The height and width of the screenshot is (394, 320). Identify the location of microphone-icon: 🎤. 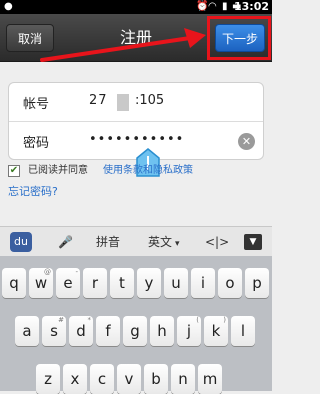
(65, 242).